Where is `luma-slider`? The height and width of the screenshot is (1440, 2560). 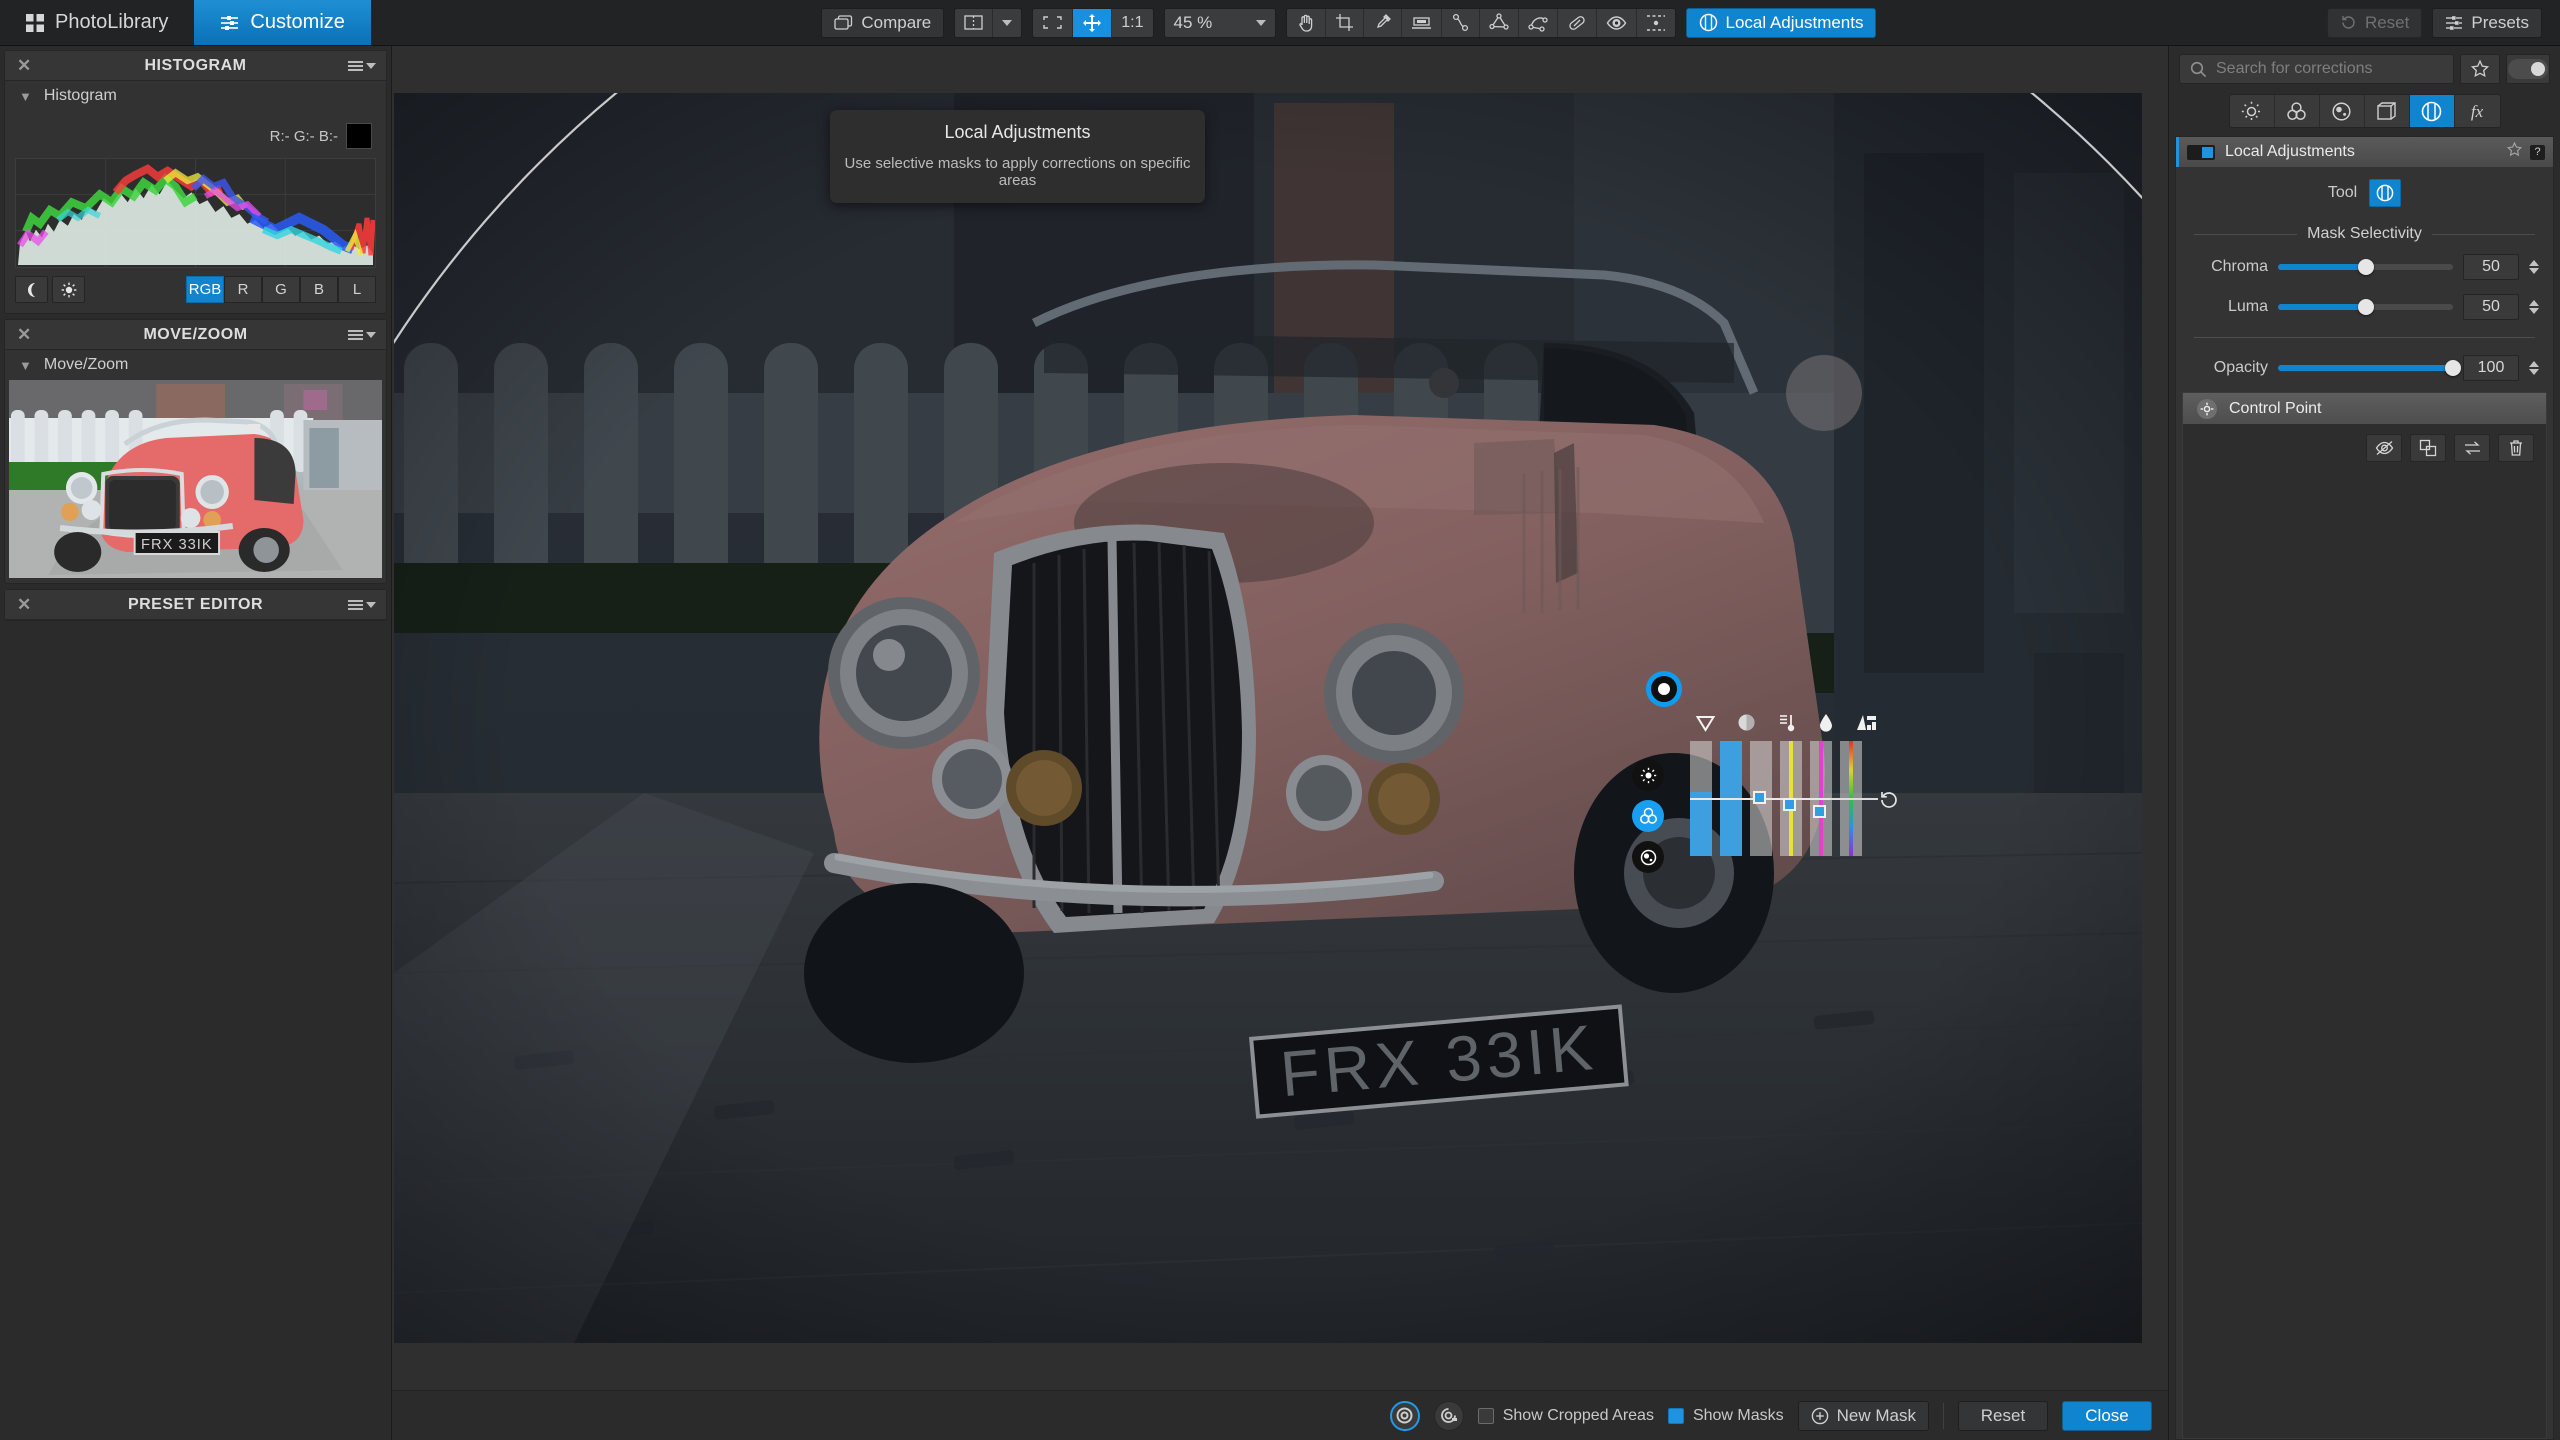
luma-slider is located at coordinates (2365, 307).